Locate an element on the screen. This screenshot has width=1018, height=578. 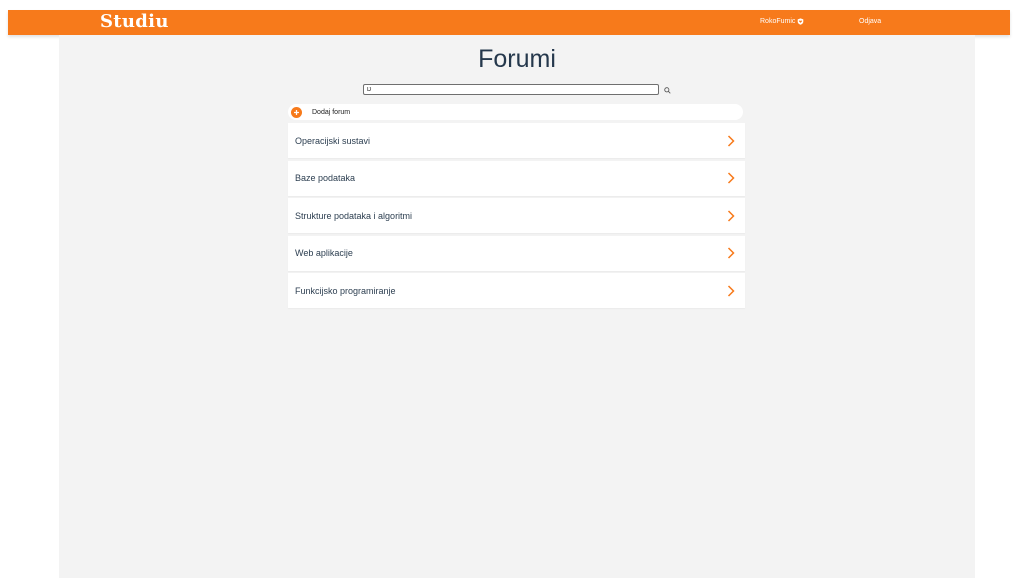
forum-name: Web aplikacije is located at coordinates (324, 253).